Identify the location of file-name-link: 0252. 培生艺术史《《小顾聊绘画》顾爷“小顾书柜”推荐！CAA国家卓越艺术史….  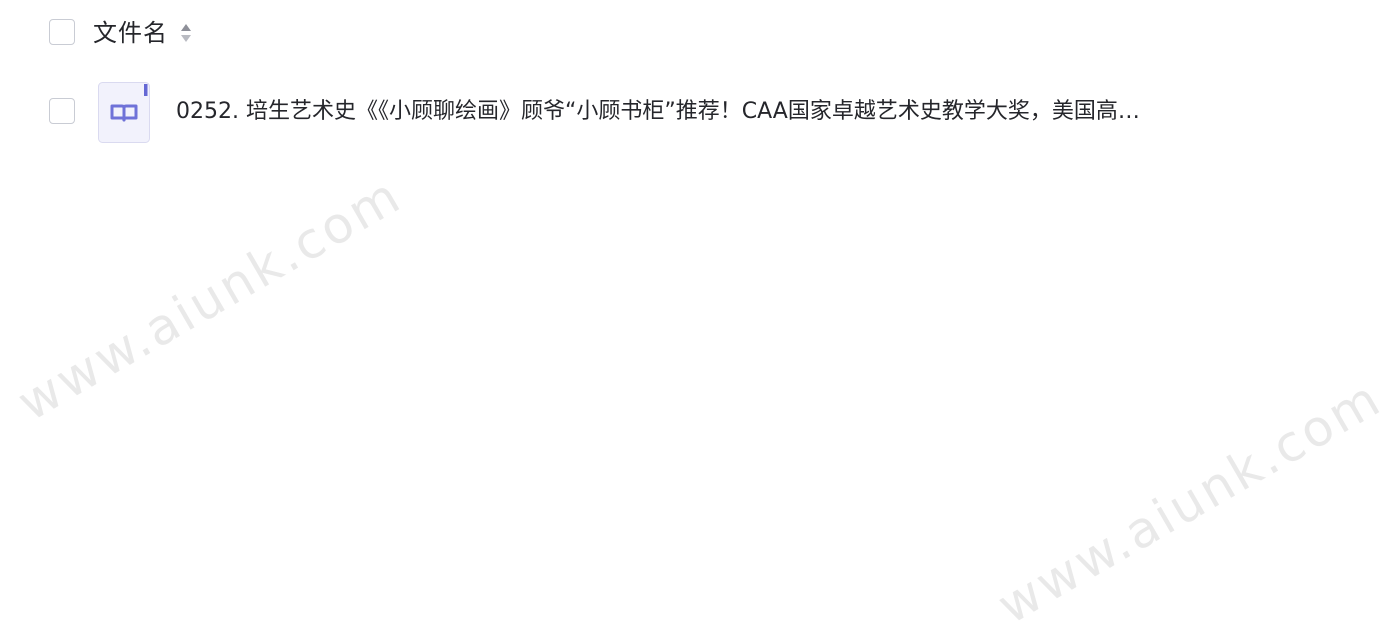
(716, 112).